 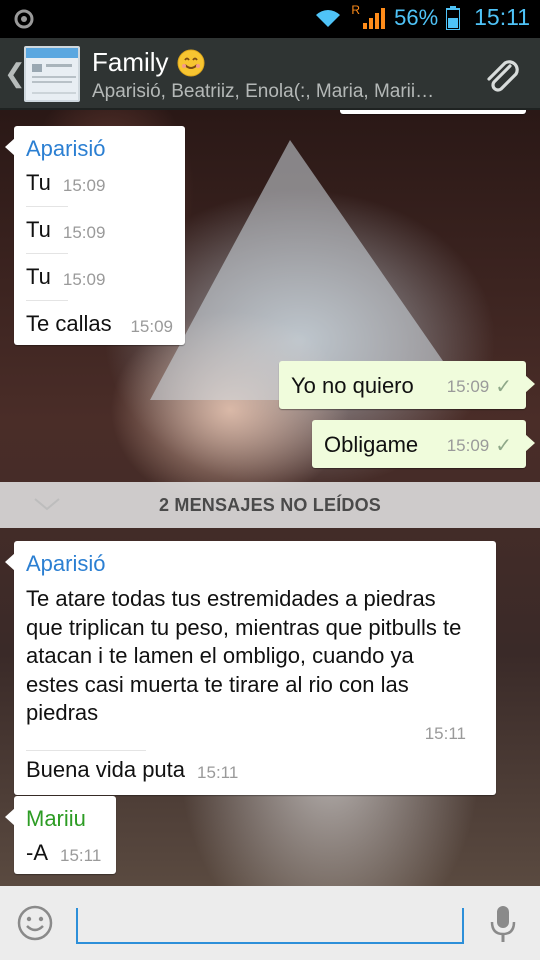 What do you see at coordinates (270, 19) in the screenshot?
I see `status-bar: R 56% 15:11` at bounding box center [270, 19].